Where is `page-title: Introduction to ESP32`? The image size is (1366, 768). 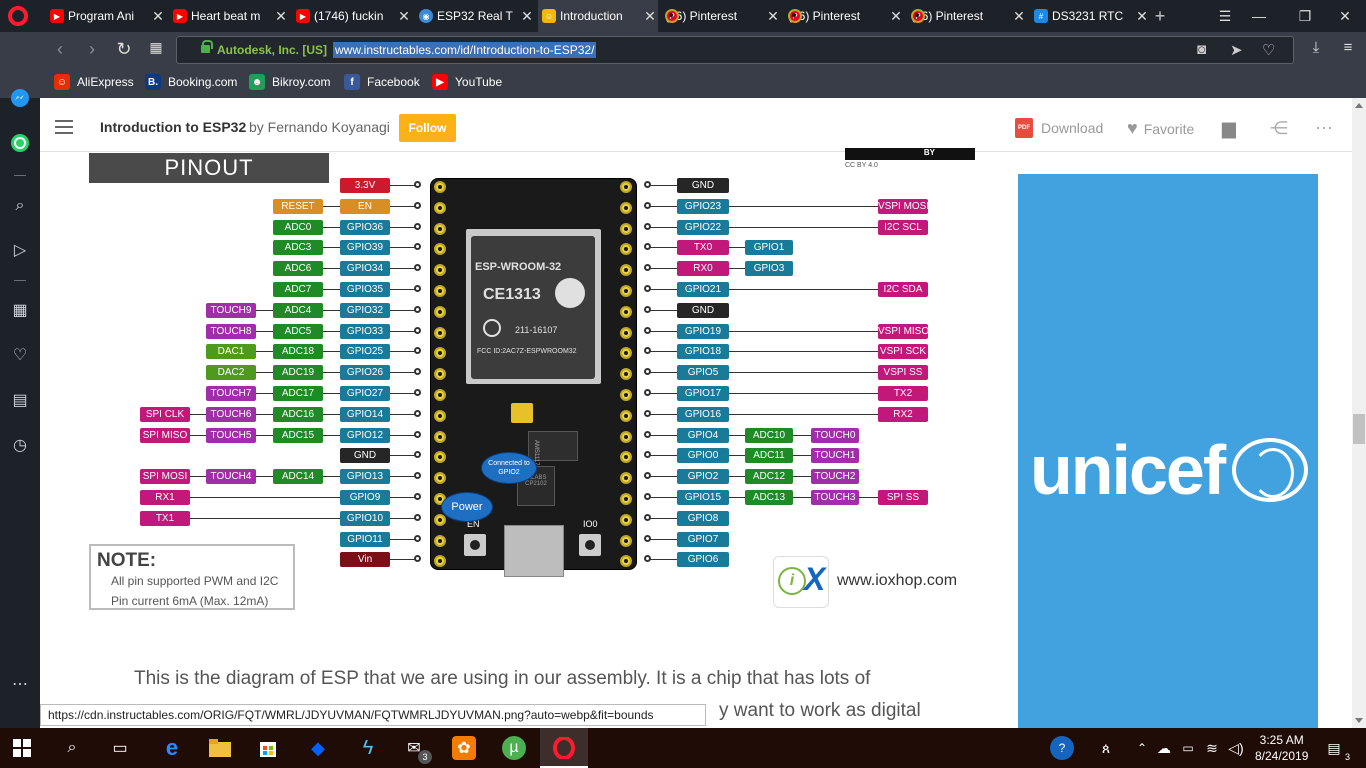 page-title: Introduction to ESP32 is located at coordinates (173, 127).